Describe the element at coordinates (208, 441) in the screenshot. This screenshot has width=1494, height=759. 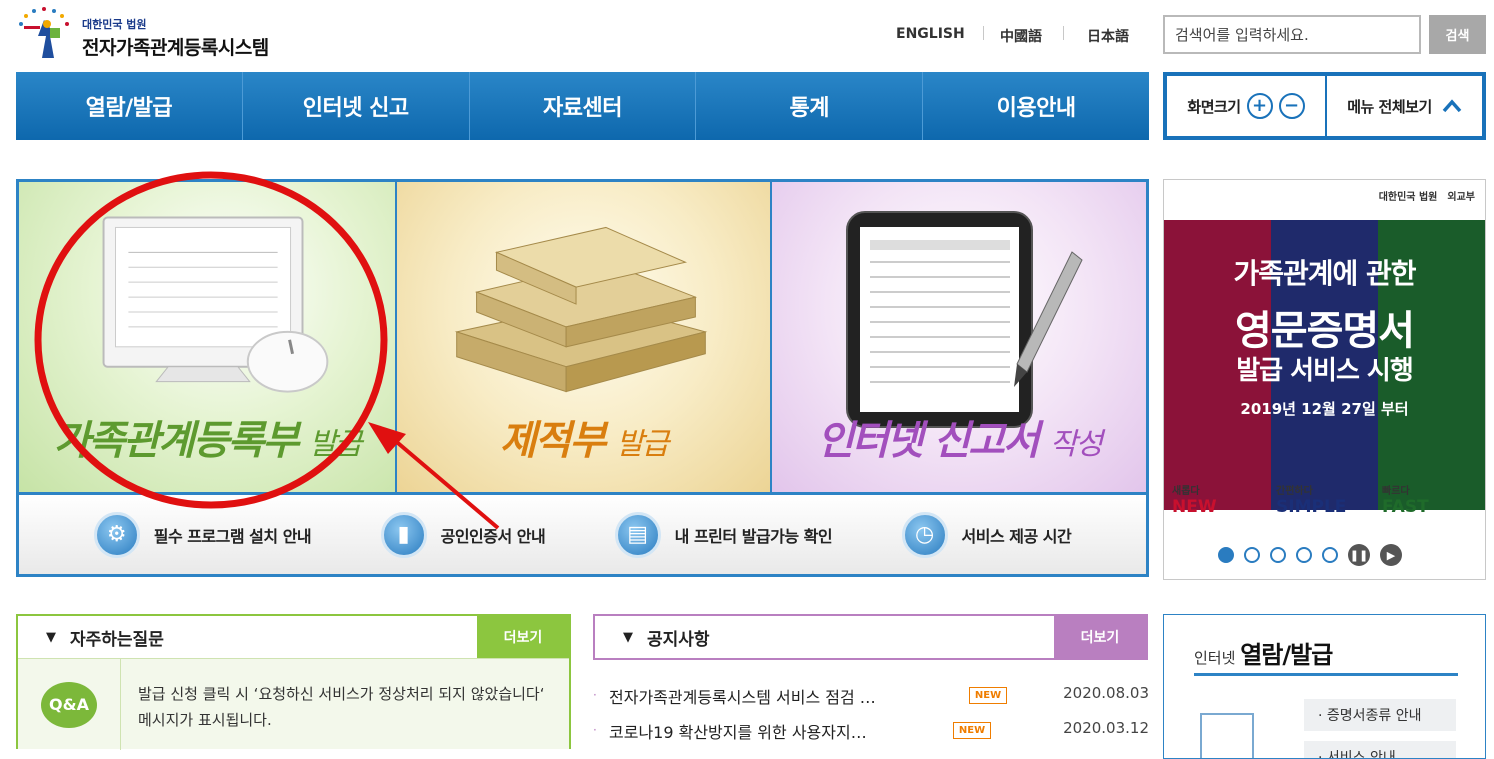
I see `tile-title: 가족관계등록부 발급` at that location.